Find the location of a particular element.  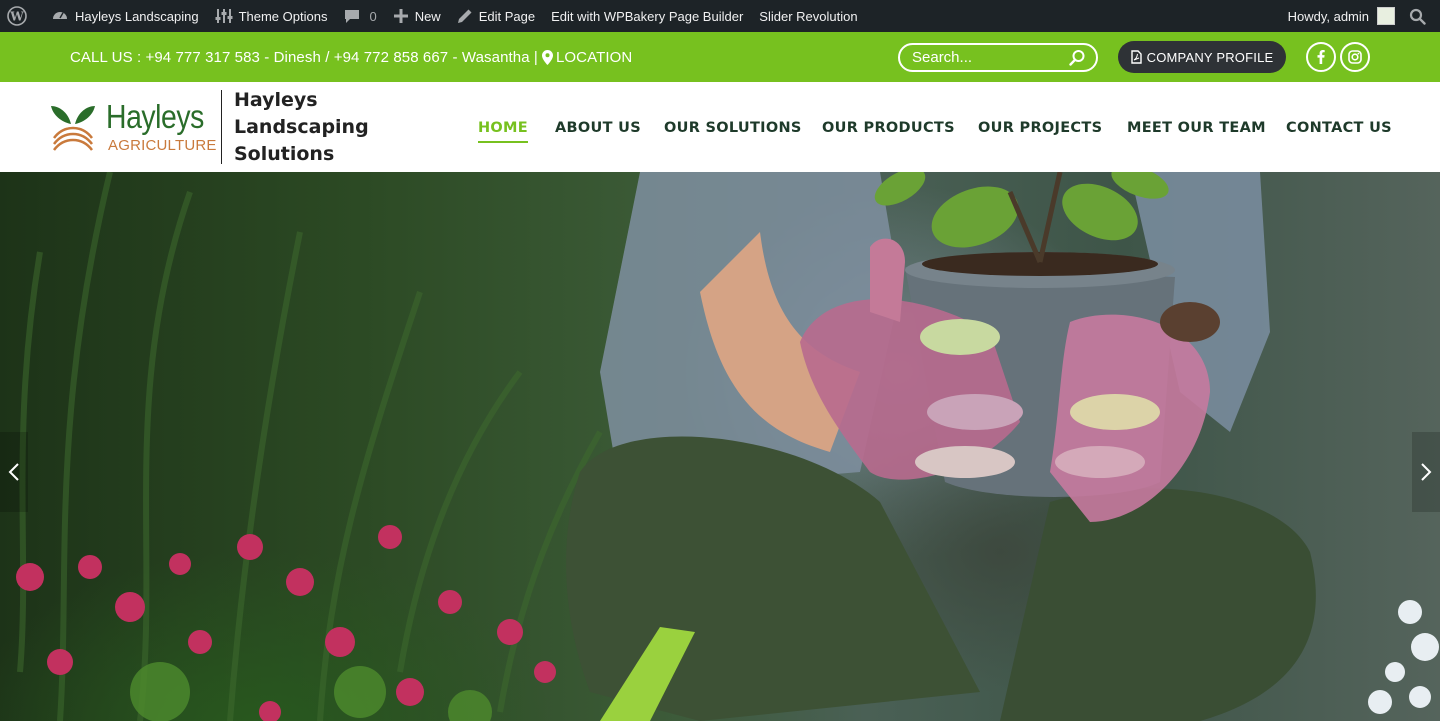

comments-count: 0 is located at coordinates (373, 16).